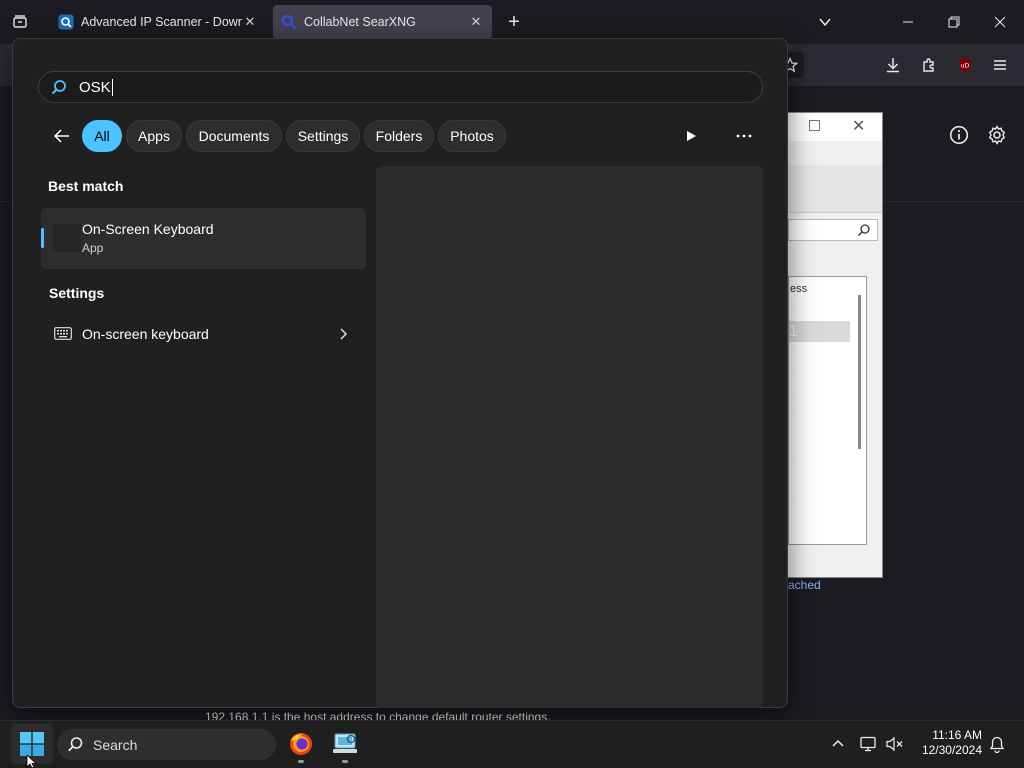  Describe the element at coordinates (95, 87) in the screenshot. I see `search-input-value: OSK` at that location.